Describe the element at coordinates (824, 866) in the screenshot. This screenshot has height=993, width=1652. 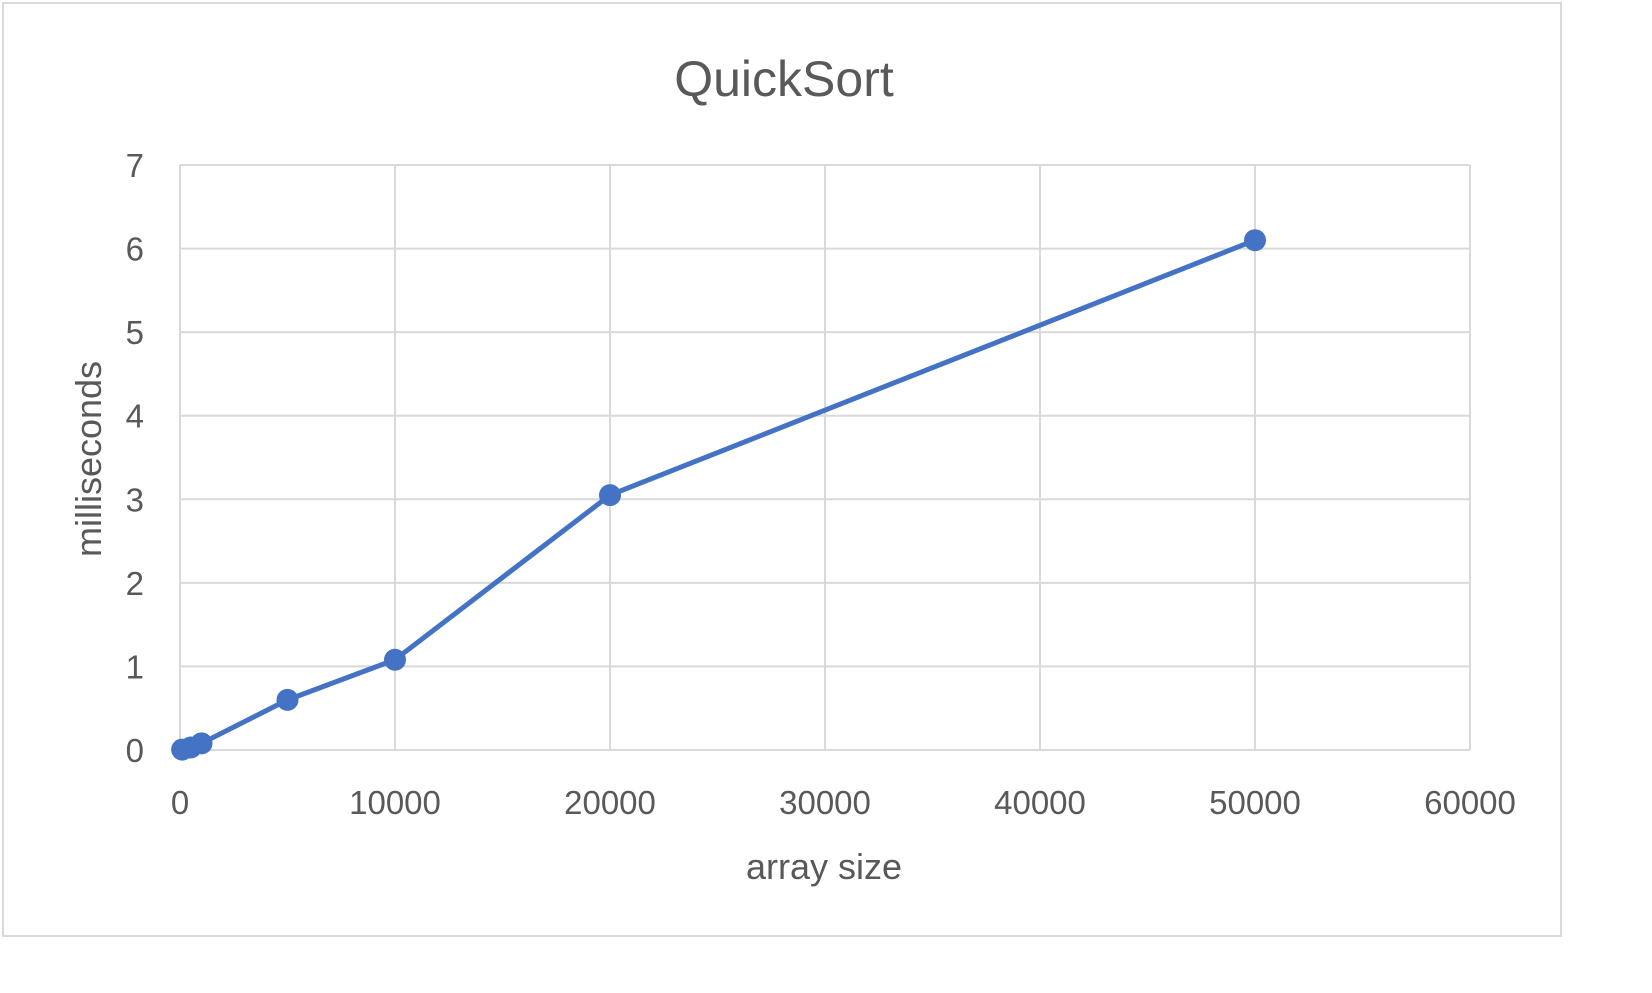
I see `x-axis-label: array size` at that location.